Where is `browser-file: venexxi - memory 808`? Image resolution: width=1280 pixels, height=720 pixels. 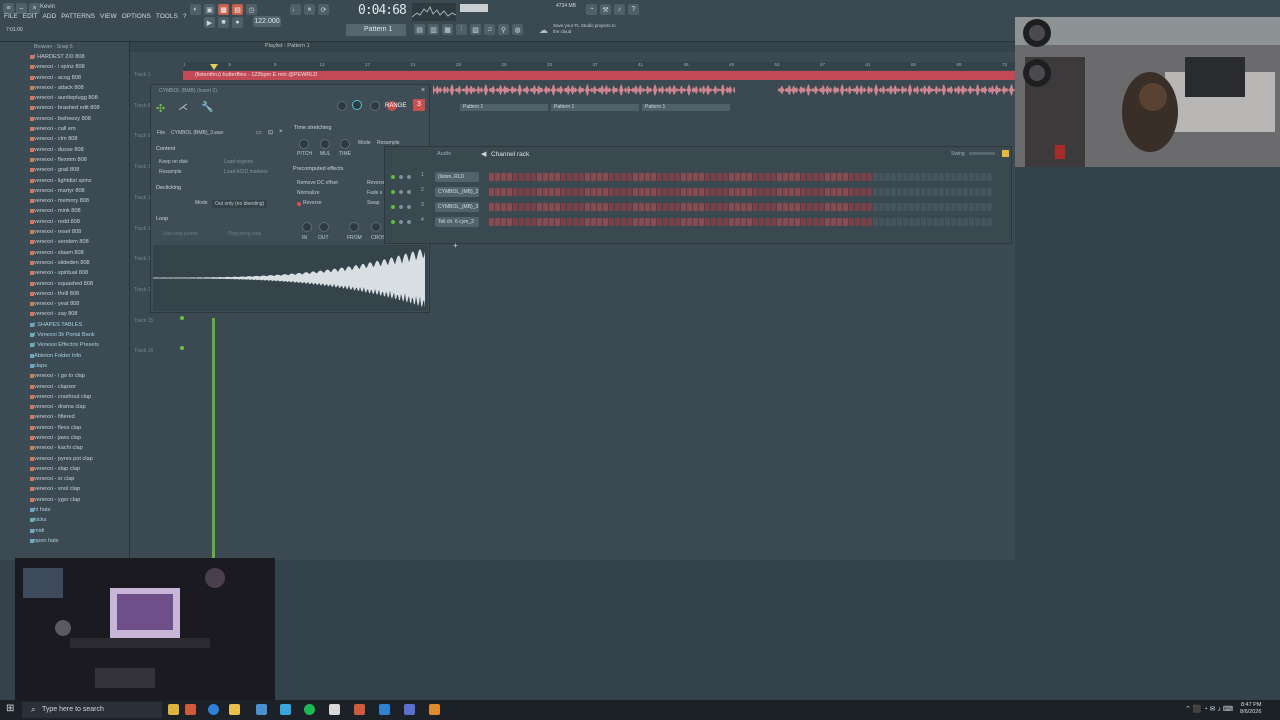 browser-file: venexxi - memory 808 is located at coordinates (64, 201).